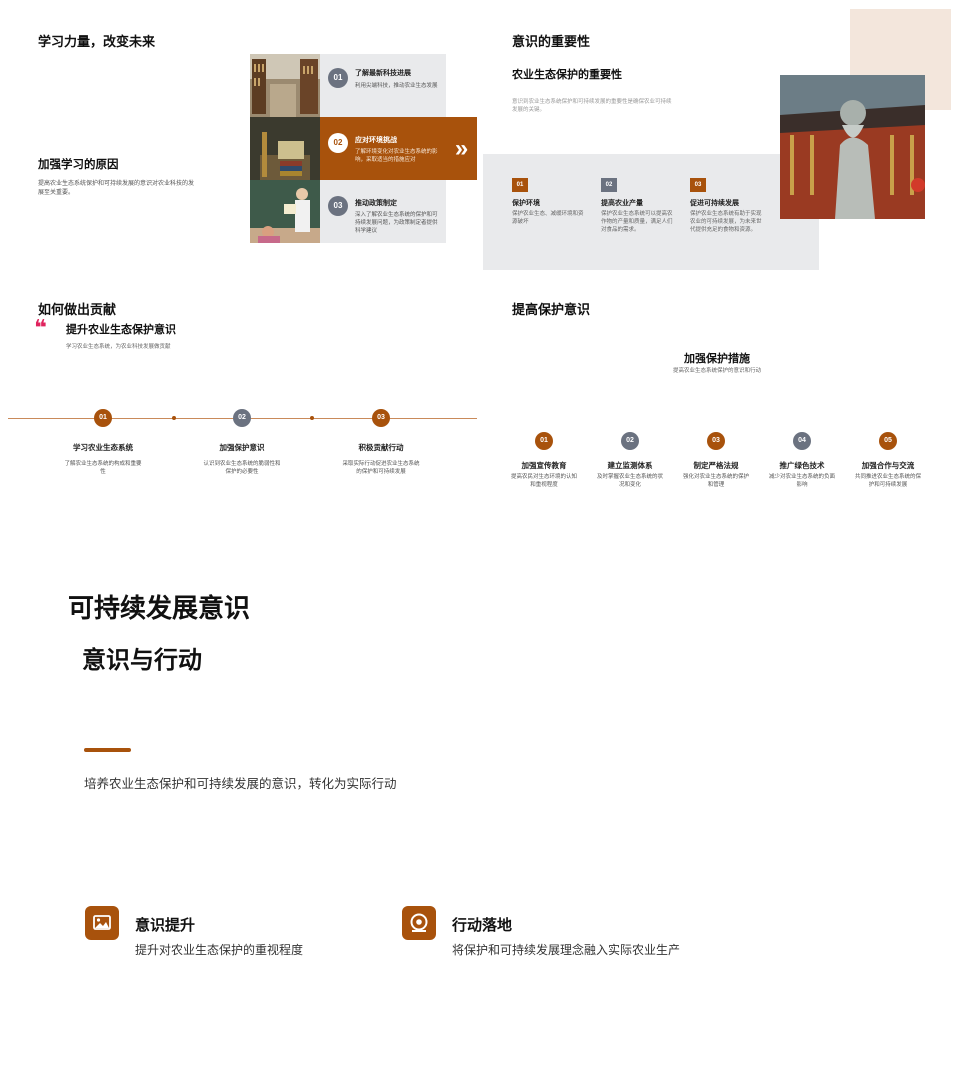  I want to click on slide3-title: 如何做出贡献, so click(77, 309).